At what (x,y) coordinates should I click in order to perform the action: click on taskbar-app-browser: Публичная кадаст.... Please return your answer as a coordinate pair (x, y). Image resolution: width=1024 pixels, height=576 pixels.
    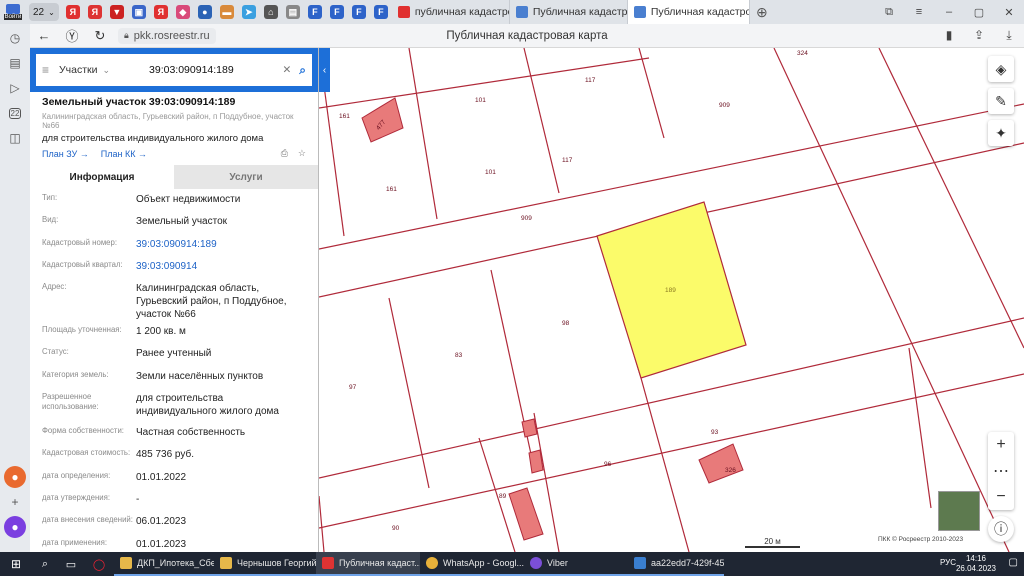
    Looking at the image, I should click on (368, 564).